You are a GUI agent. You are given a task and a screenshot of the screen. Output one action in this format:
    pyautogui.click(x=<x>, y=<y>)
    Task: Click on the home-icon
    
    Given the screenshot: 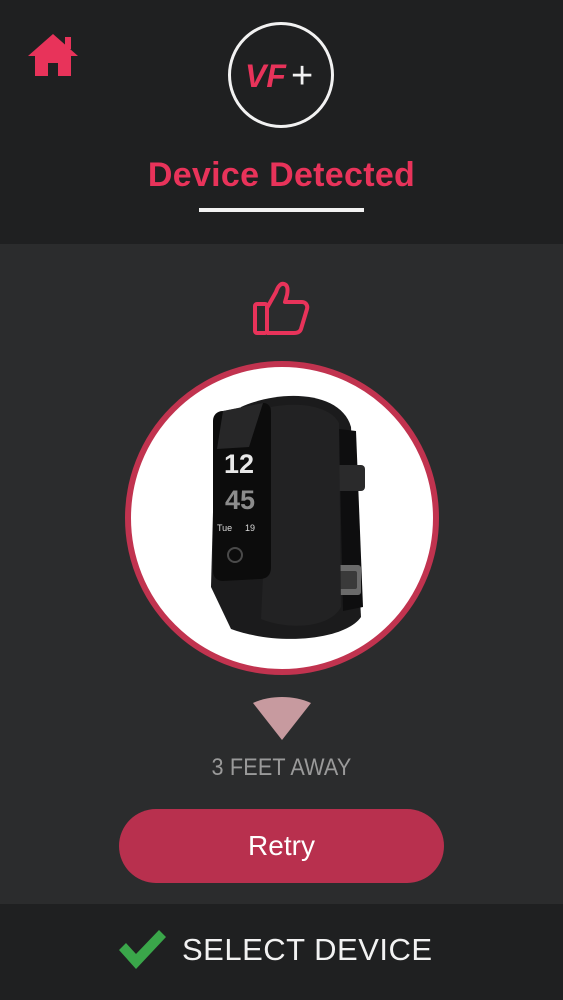 What is the action you would take?
    pyautogui.click(x=53, y=55)
    